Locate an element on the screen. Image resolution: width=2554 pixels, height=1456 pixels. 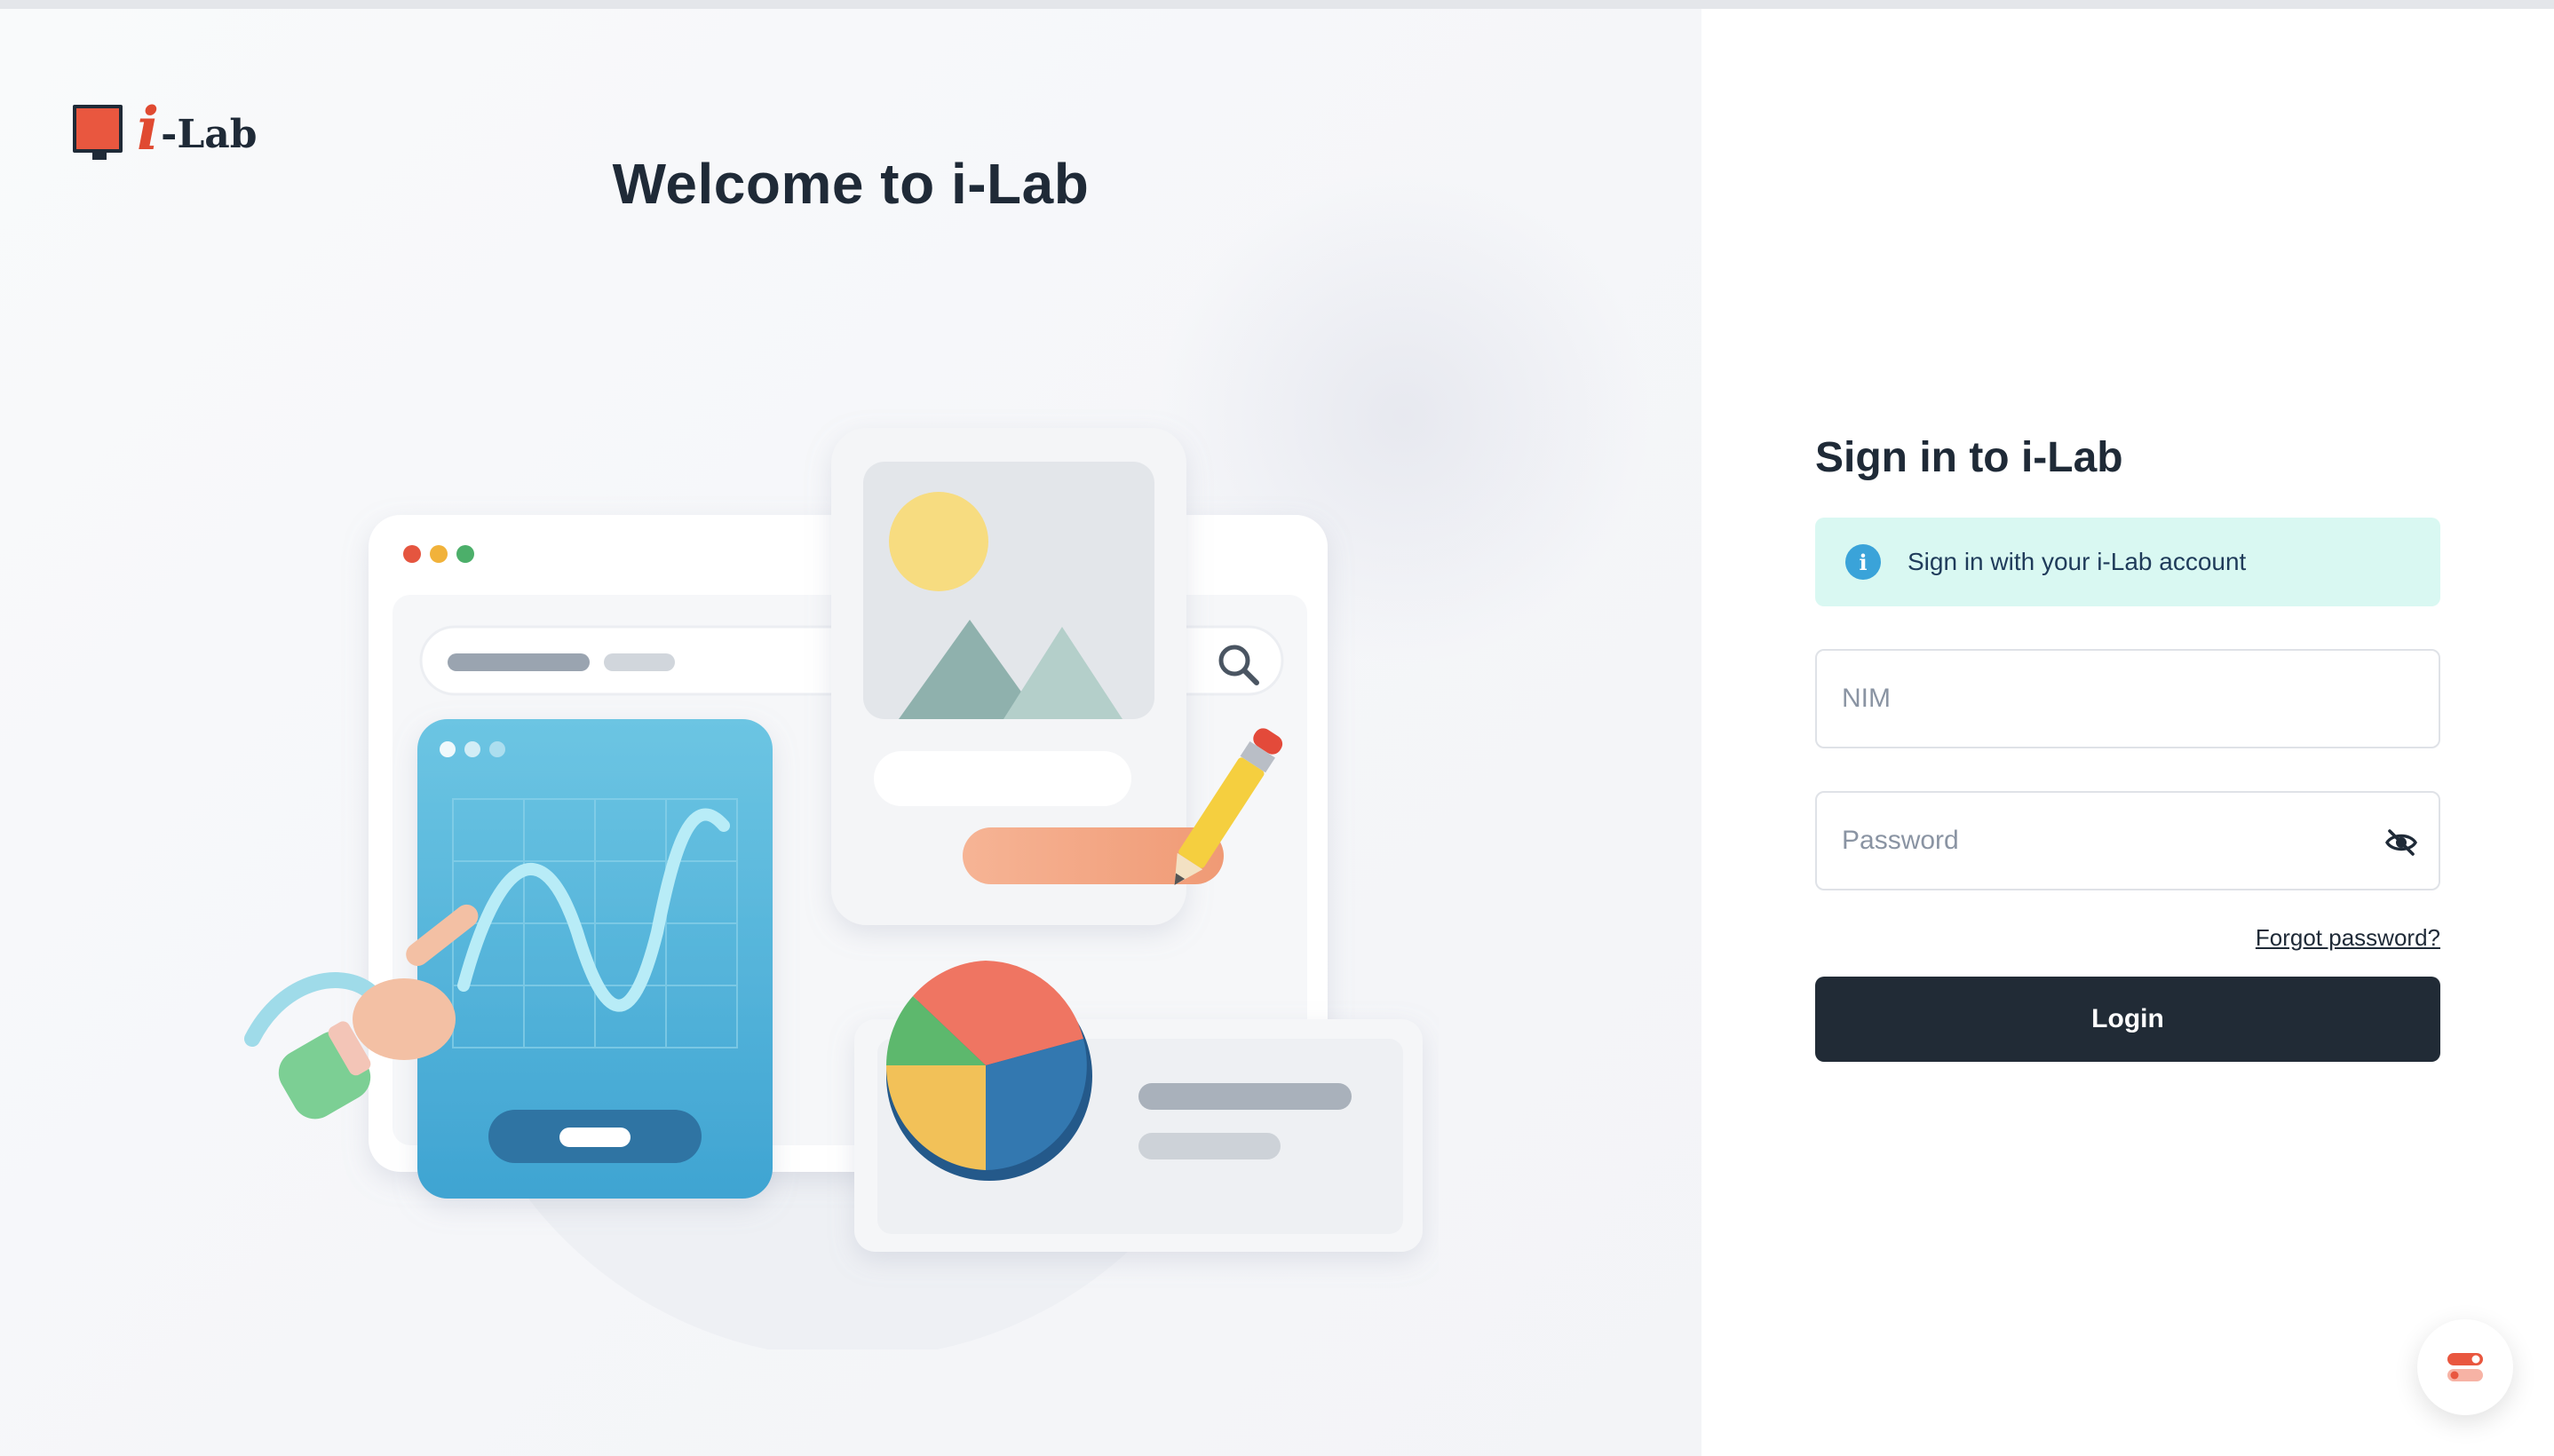
sun-shape is located at coordinates (939, 541).